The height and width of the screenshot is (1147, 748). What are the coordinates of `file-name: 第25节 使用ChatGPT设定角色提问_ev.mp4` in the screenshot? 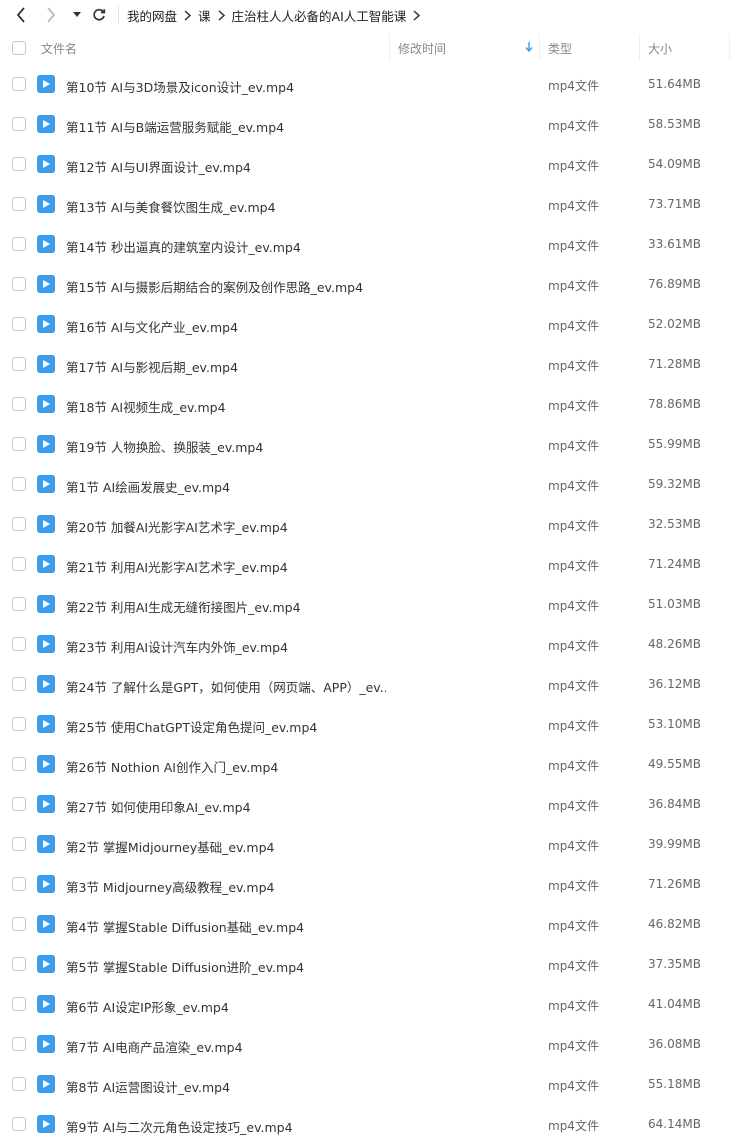 It's located at (191, 726).